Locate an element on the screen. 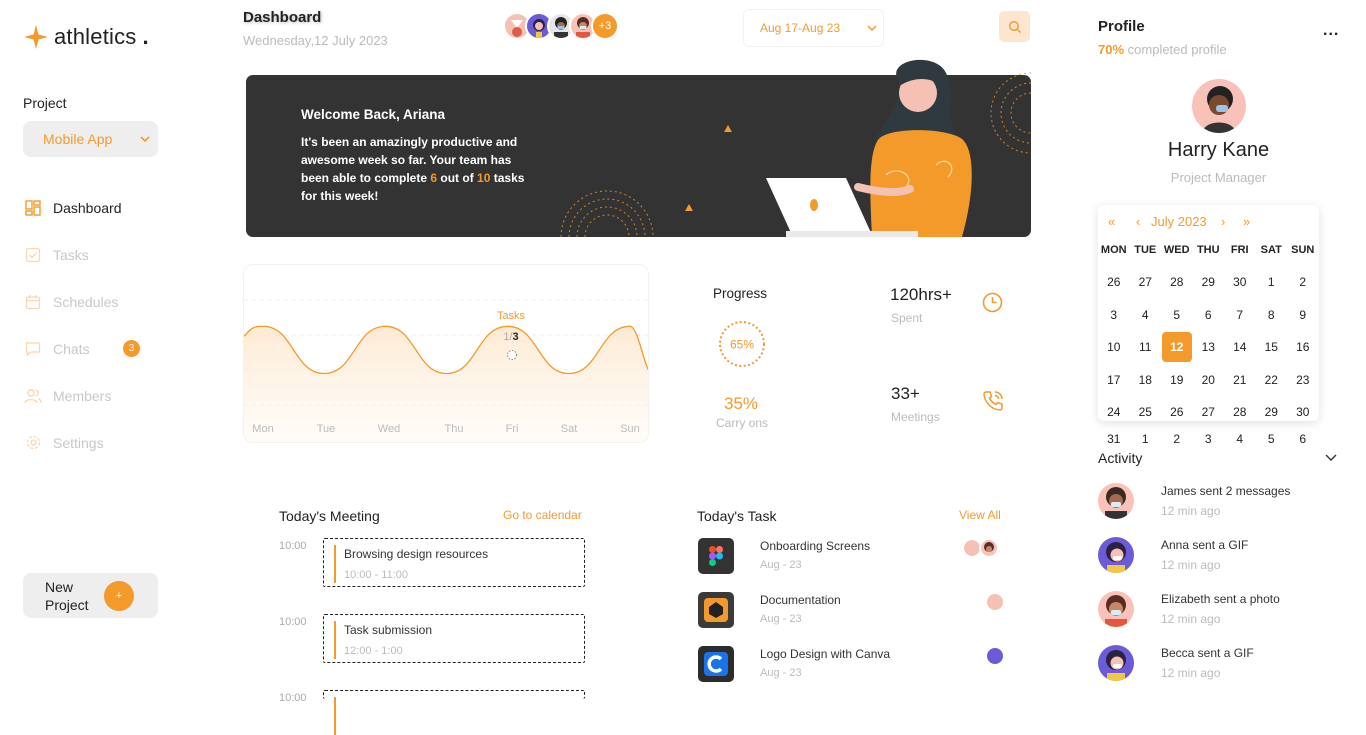 Image resolution: width=1366 pixels, height=735 pixels. calendar-day: 10 is located at coordinates (1114, 347).